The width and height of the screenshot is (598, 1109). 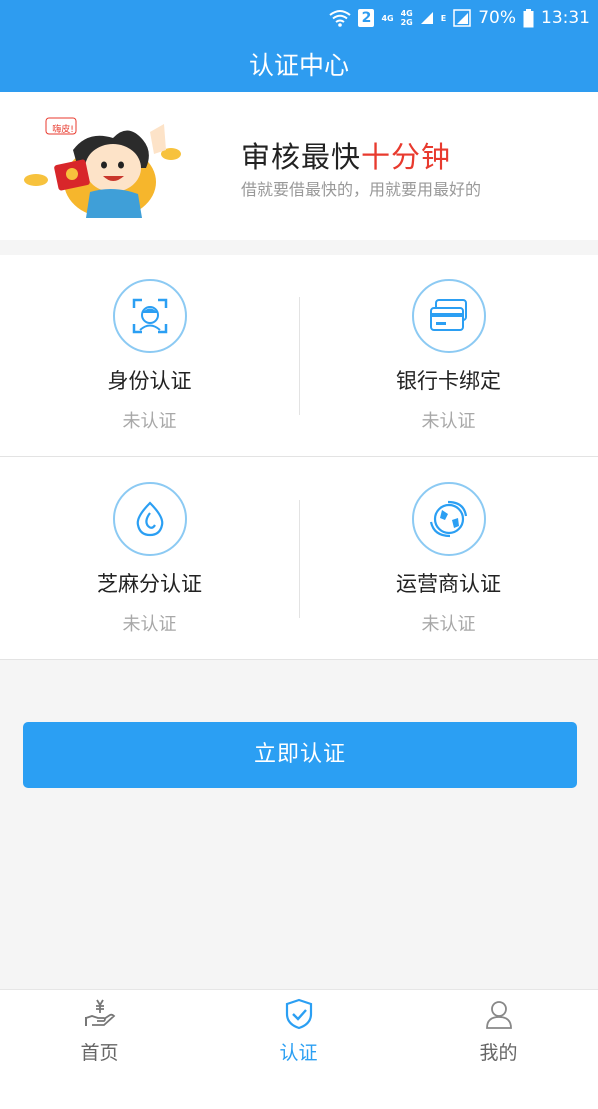 I want to click on bank-card-icon, so click(x=449, y=316).